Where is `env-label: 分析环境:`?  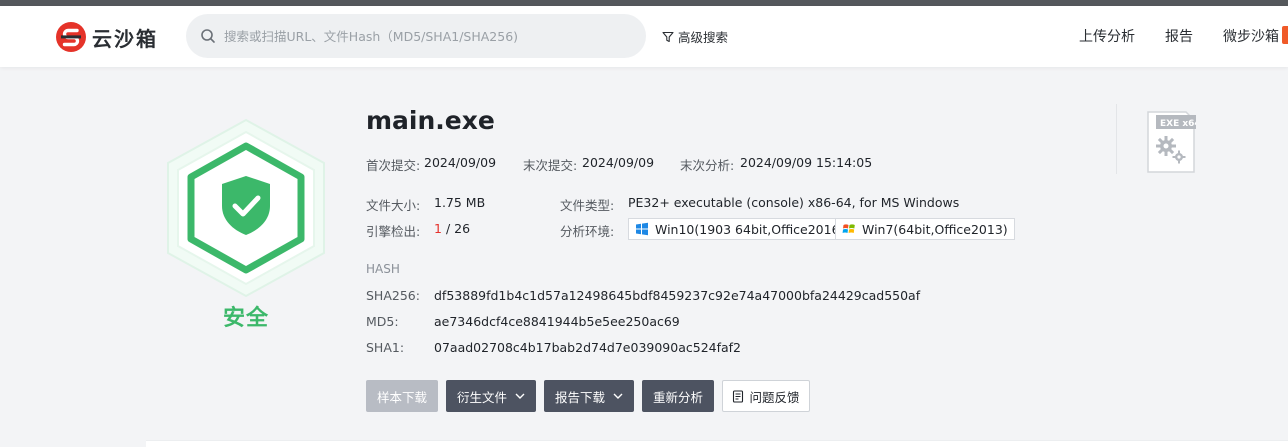 env-label: 分析环境: is located at coordinates (587, 231).